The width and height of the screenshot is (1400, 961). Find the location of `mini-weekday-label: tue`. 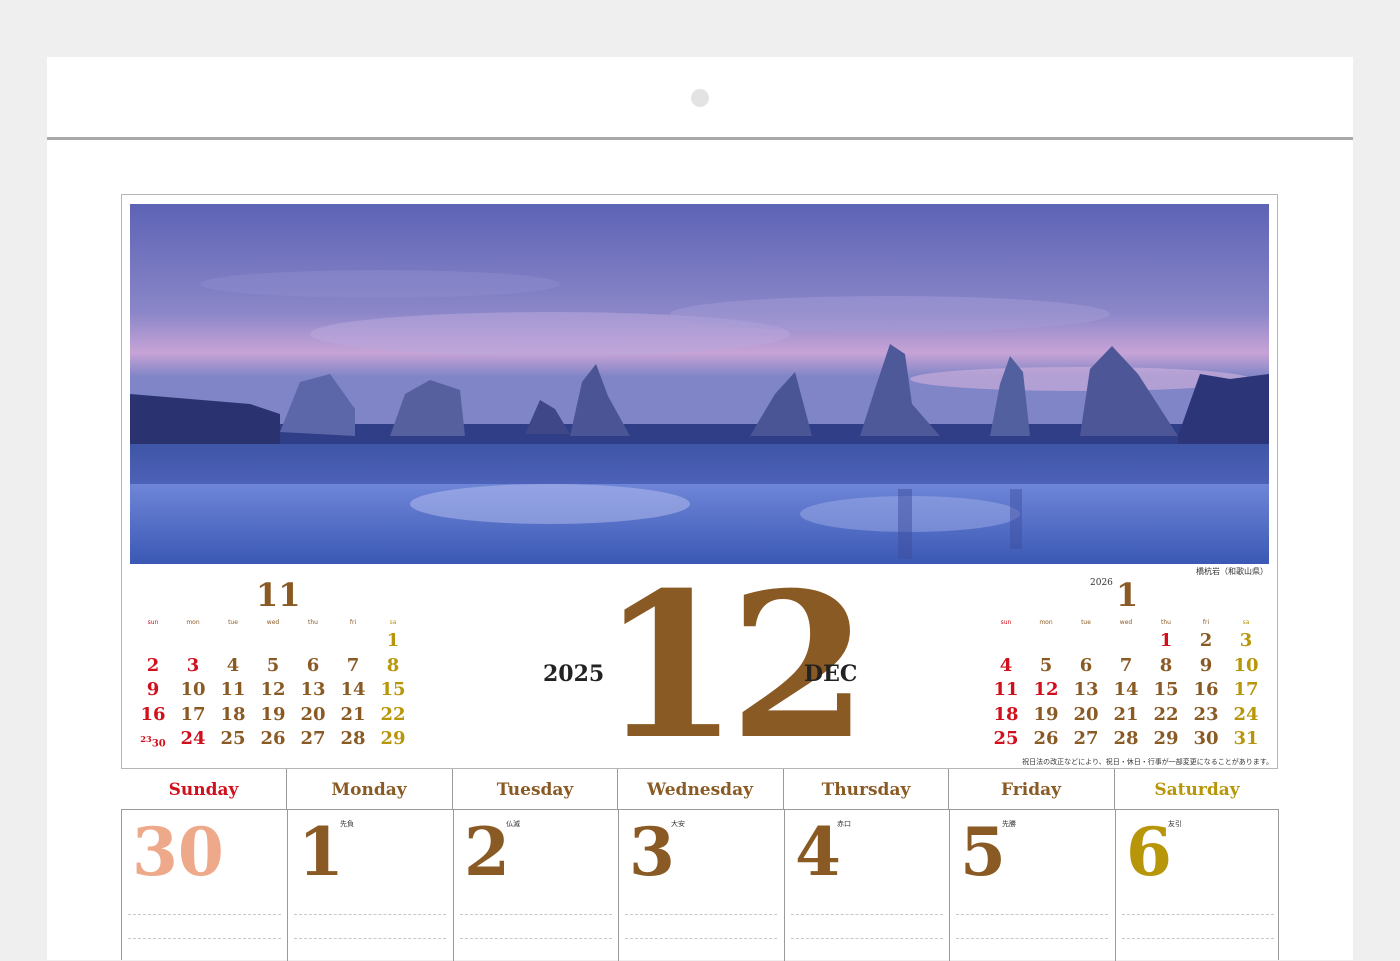

mini-weekday-label: tue is located at coordinates (1086, 622).